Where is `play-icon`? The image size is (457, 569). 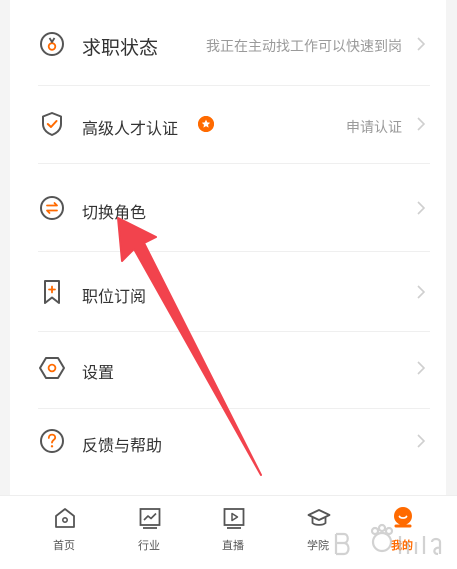 play-icon is located at coordinates (234, 518).